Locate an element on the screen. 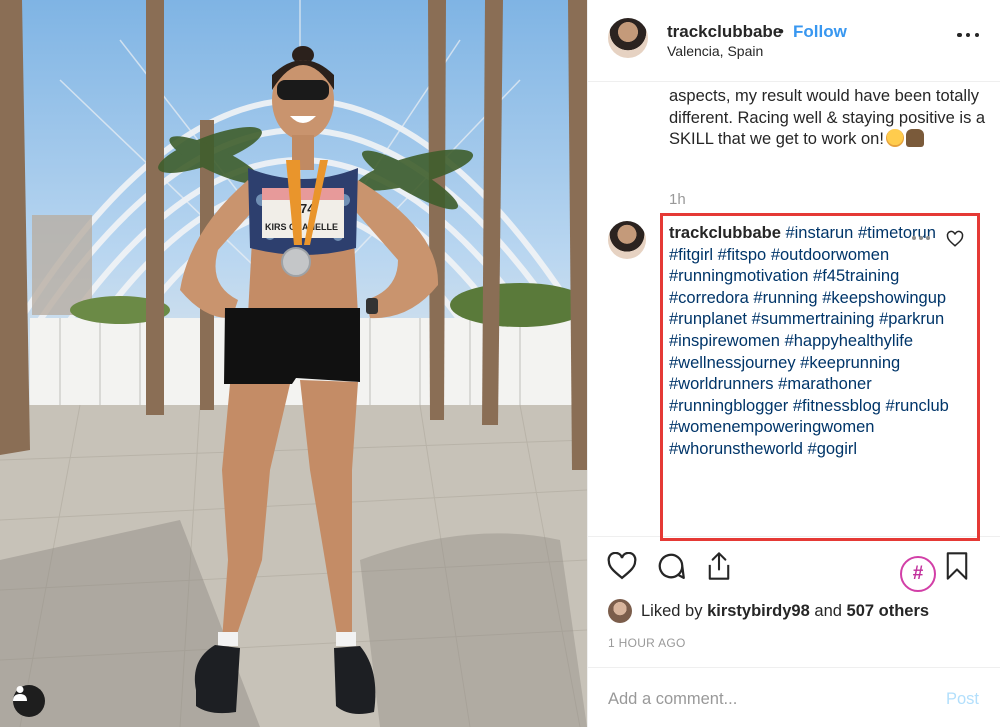 The image size is (1000, 727). likes-prefix: Liked by is located at coordinates (672, 610).